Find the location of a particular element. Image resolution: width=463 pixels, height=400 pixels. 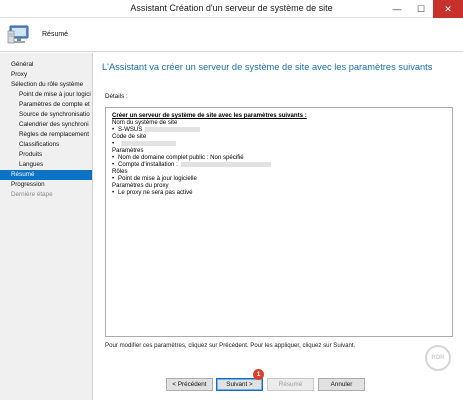

minimize-button: — is located at coordinates (397, 9).